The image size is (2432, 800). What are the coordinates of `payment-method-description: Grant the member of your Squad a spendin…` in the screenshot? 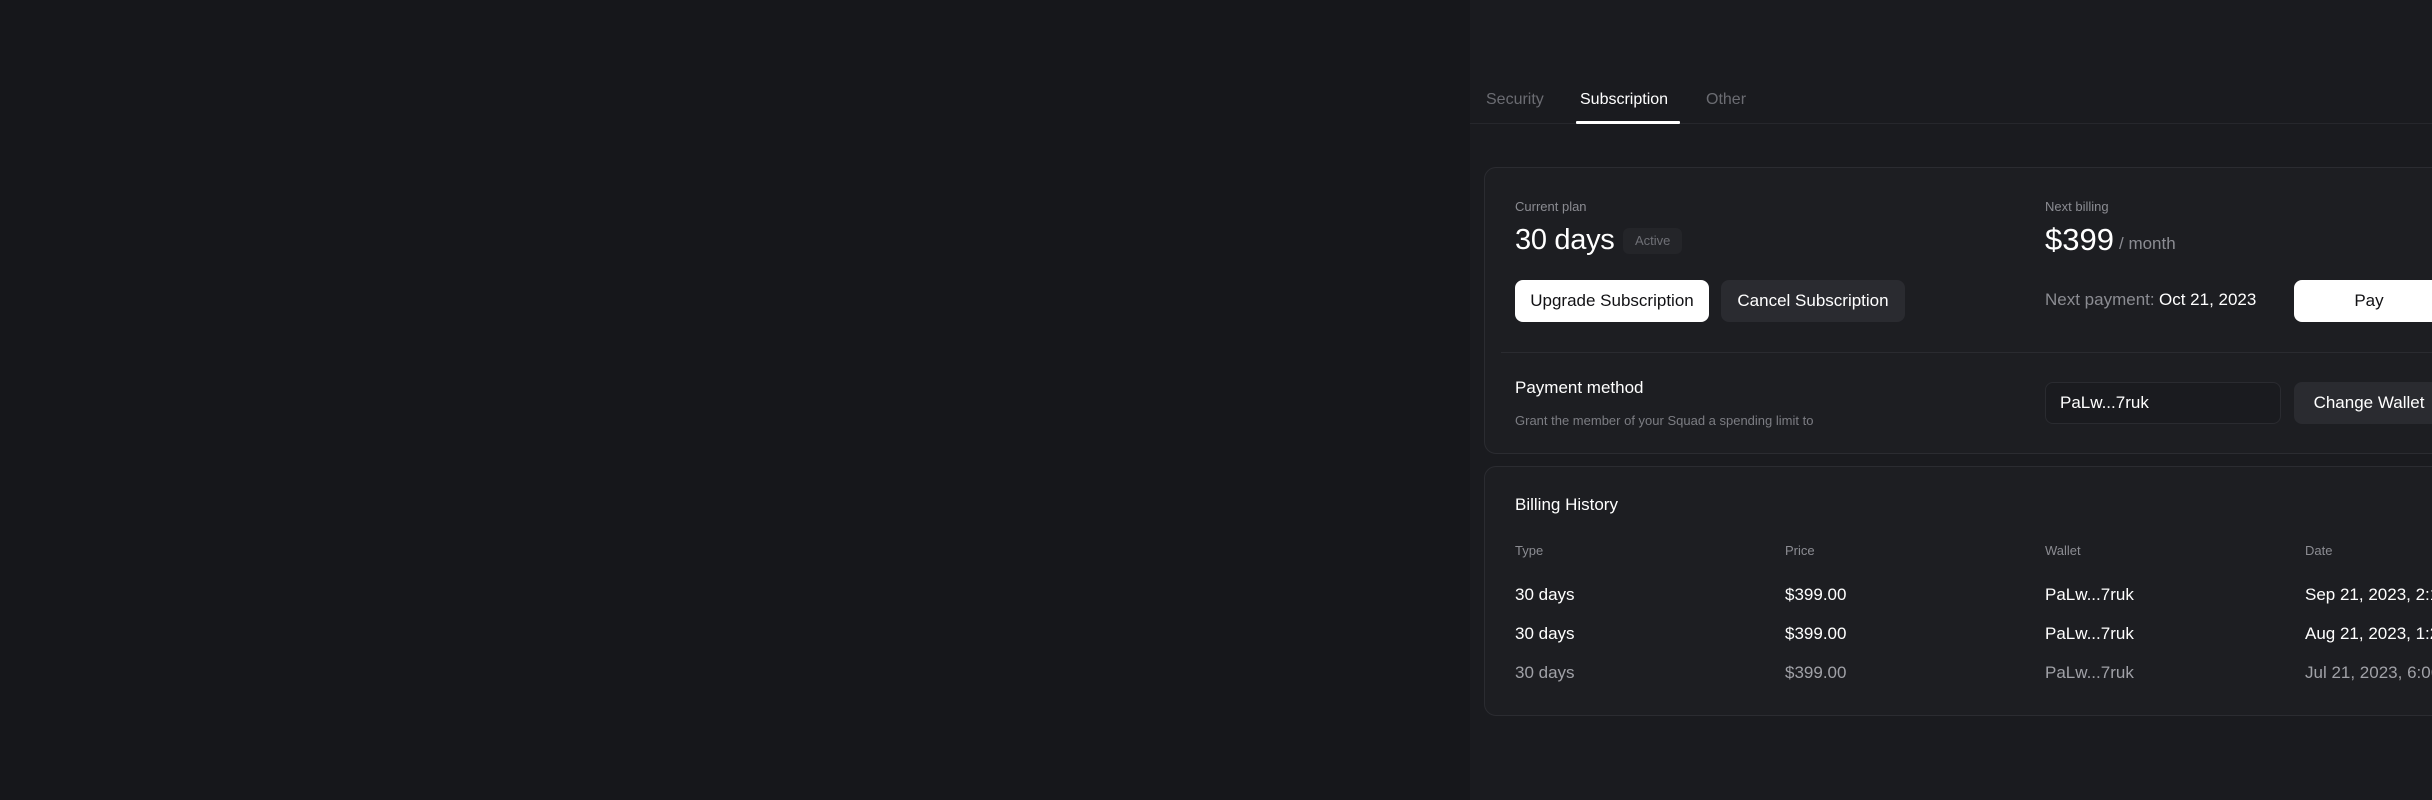 It's located at (1664, 420).